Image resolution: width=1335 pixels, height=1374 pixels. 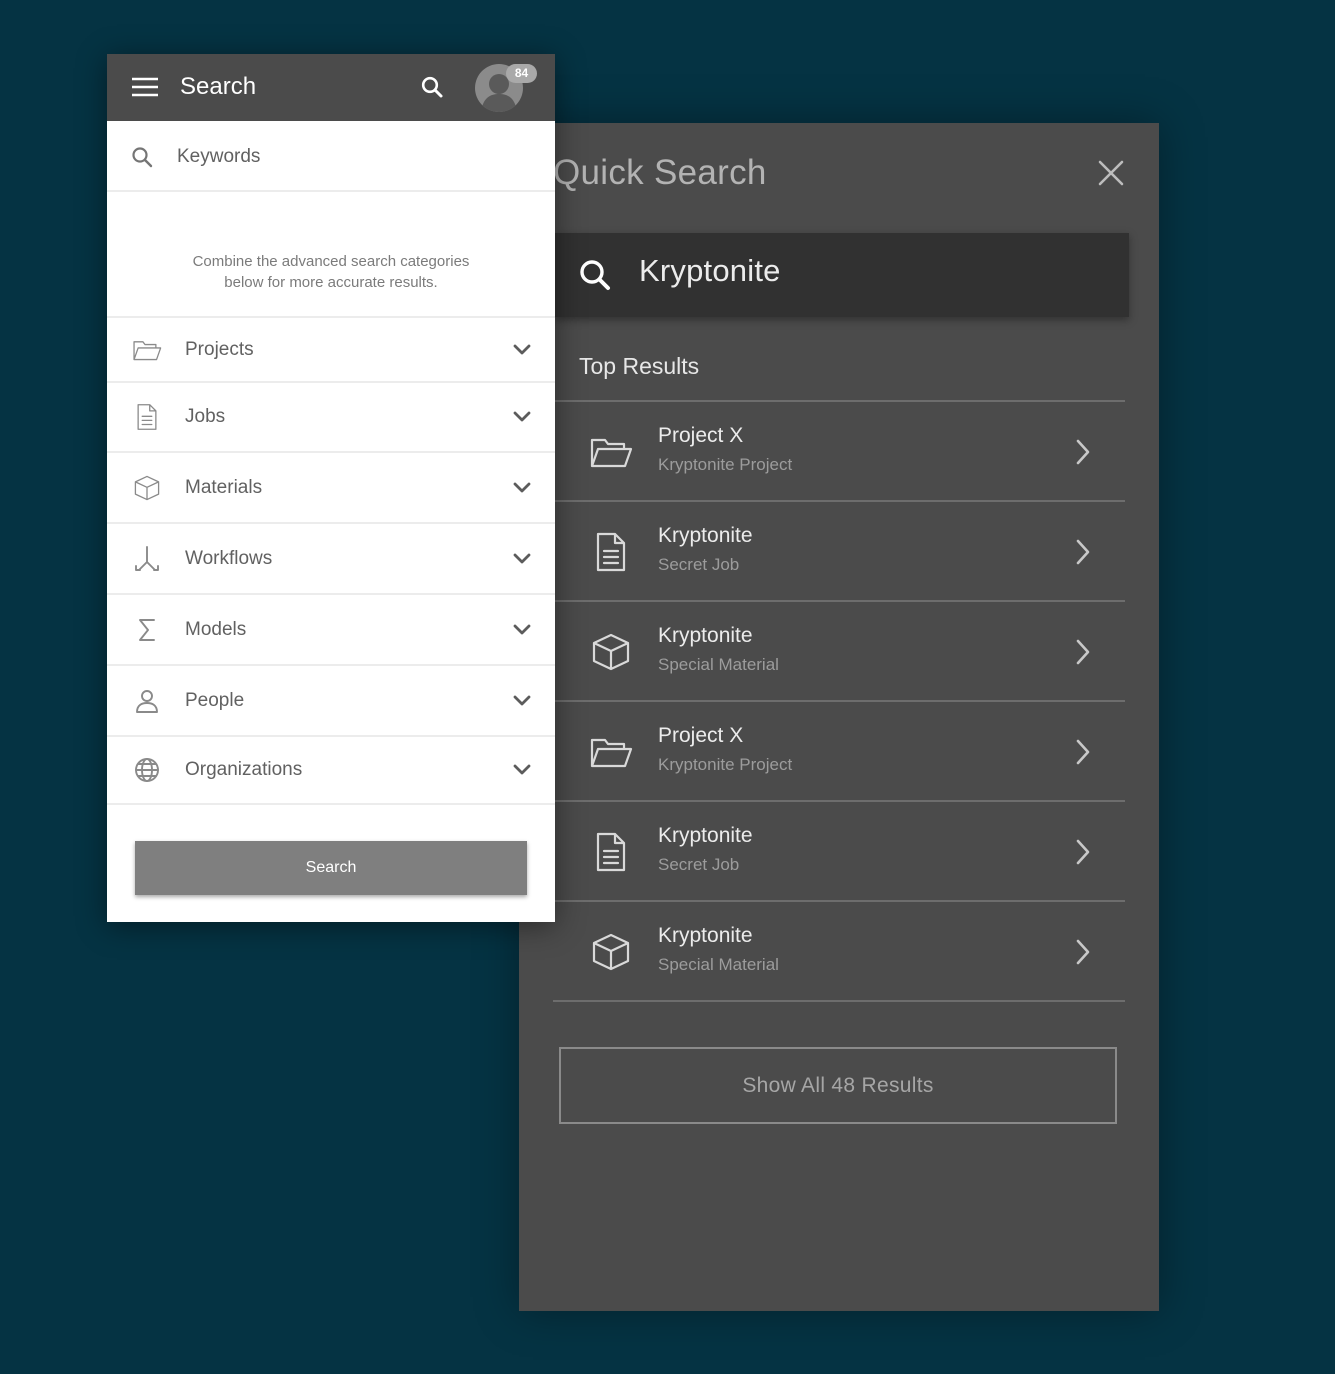 What do you see at coordinates (229, 558) in the screenshot?
I see `category-label: Workflows` at bounding box center [229, 558].